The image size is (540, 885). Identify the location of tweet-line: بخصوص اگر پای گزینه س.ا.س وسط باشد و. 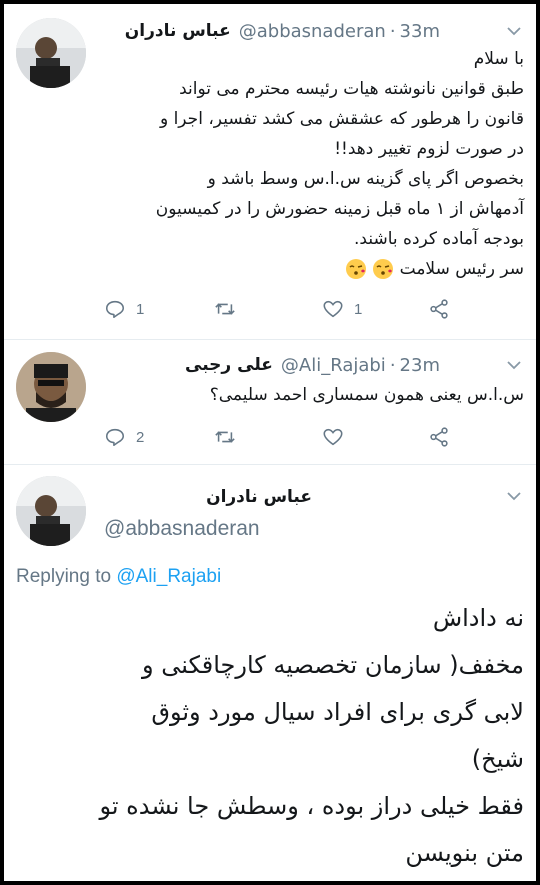
(365, 179).